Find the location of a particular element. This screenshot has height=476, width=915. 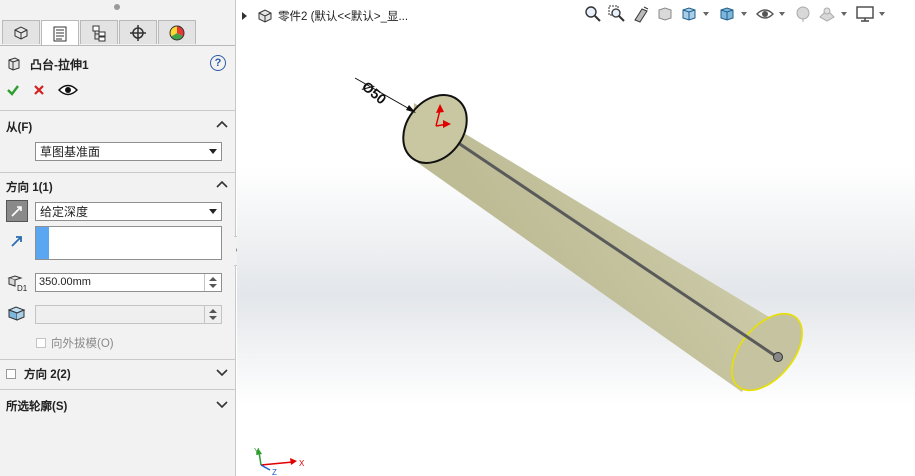

triad-z-label: Z is located at coordinates (274, 472).